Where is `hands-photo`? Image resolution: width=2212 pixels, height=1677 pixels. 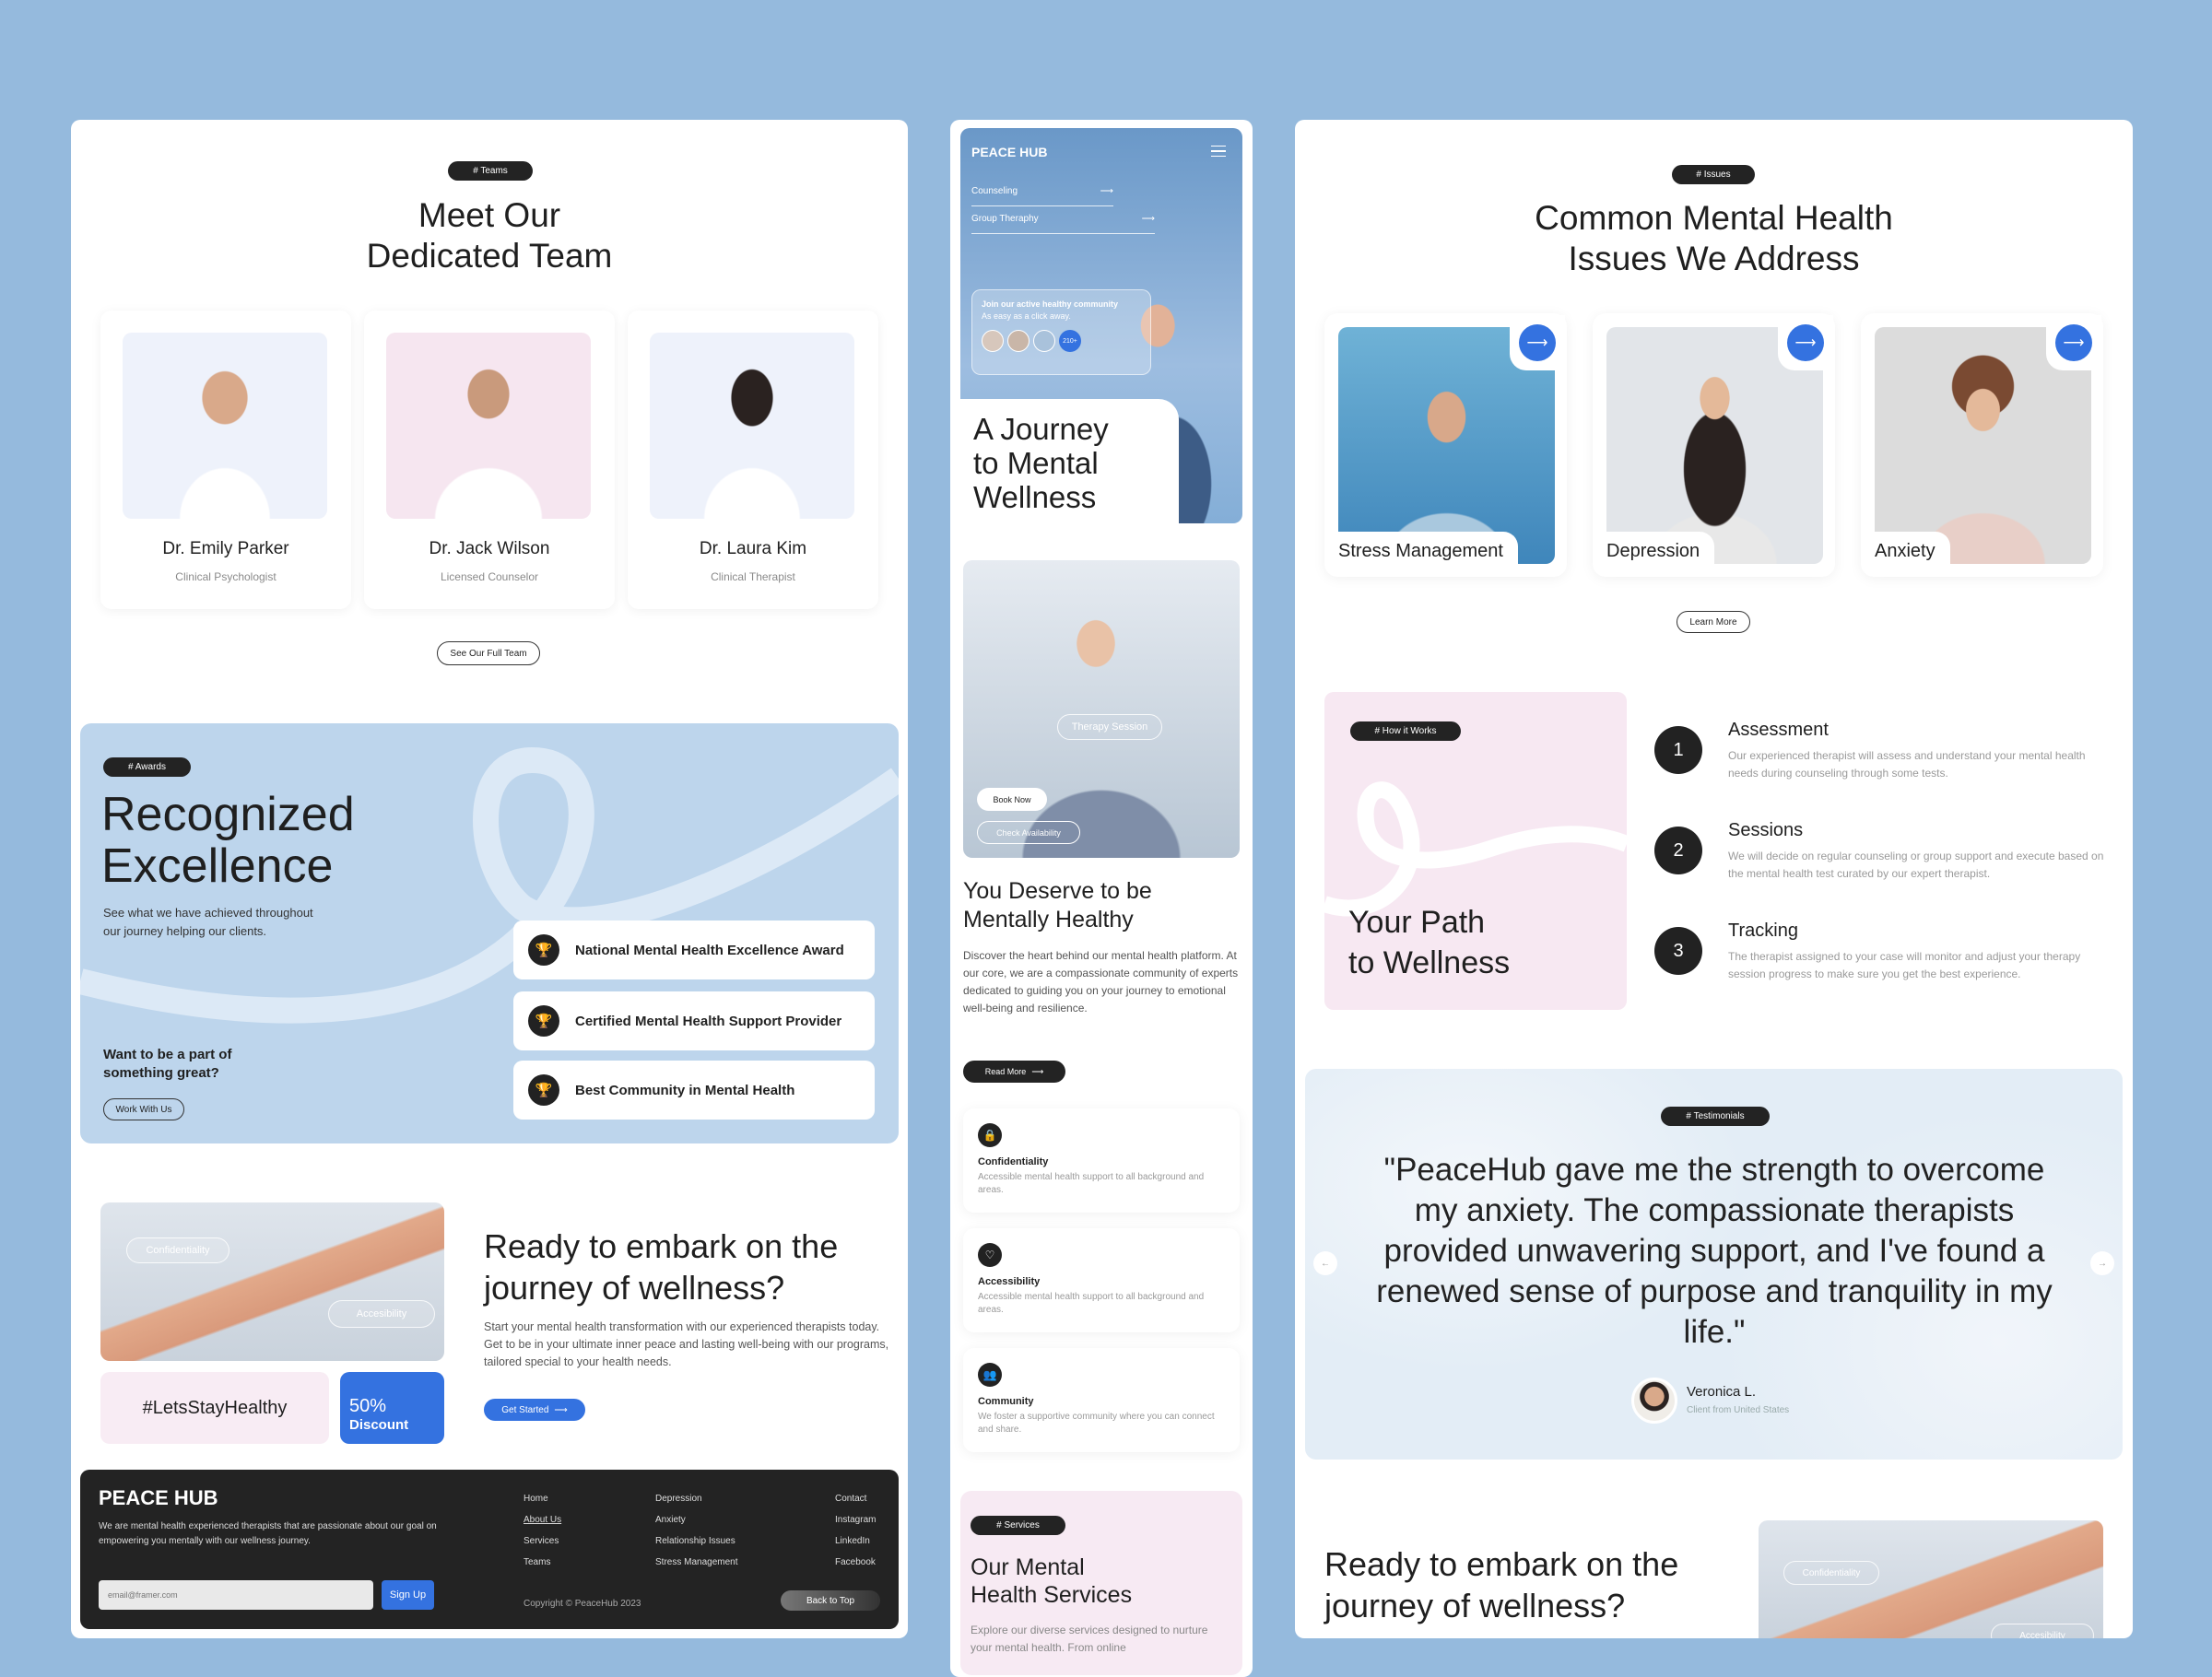 hands-photo is located at coordinates (272, 1281).